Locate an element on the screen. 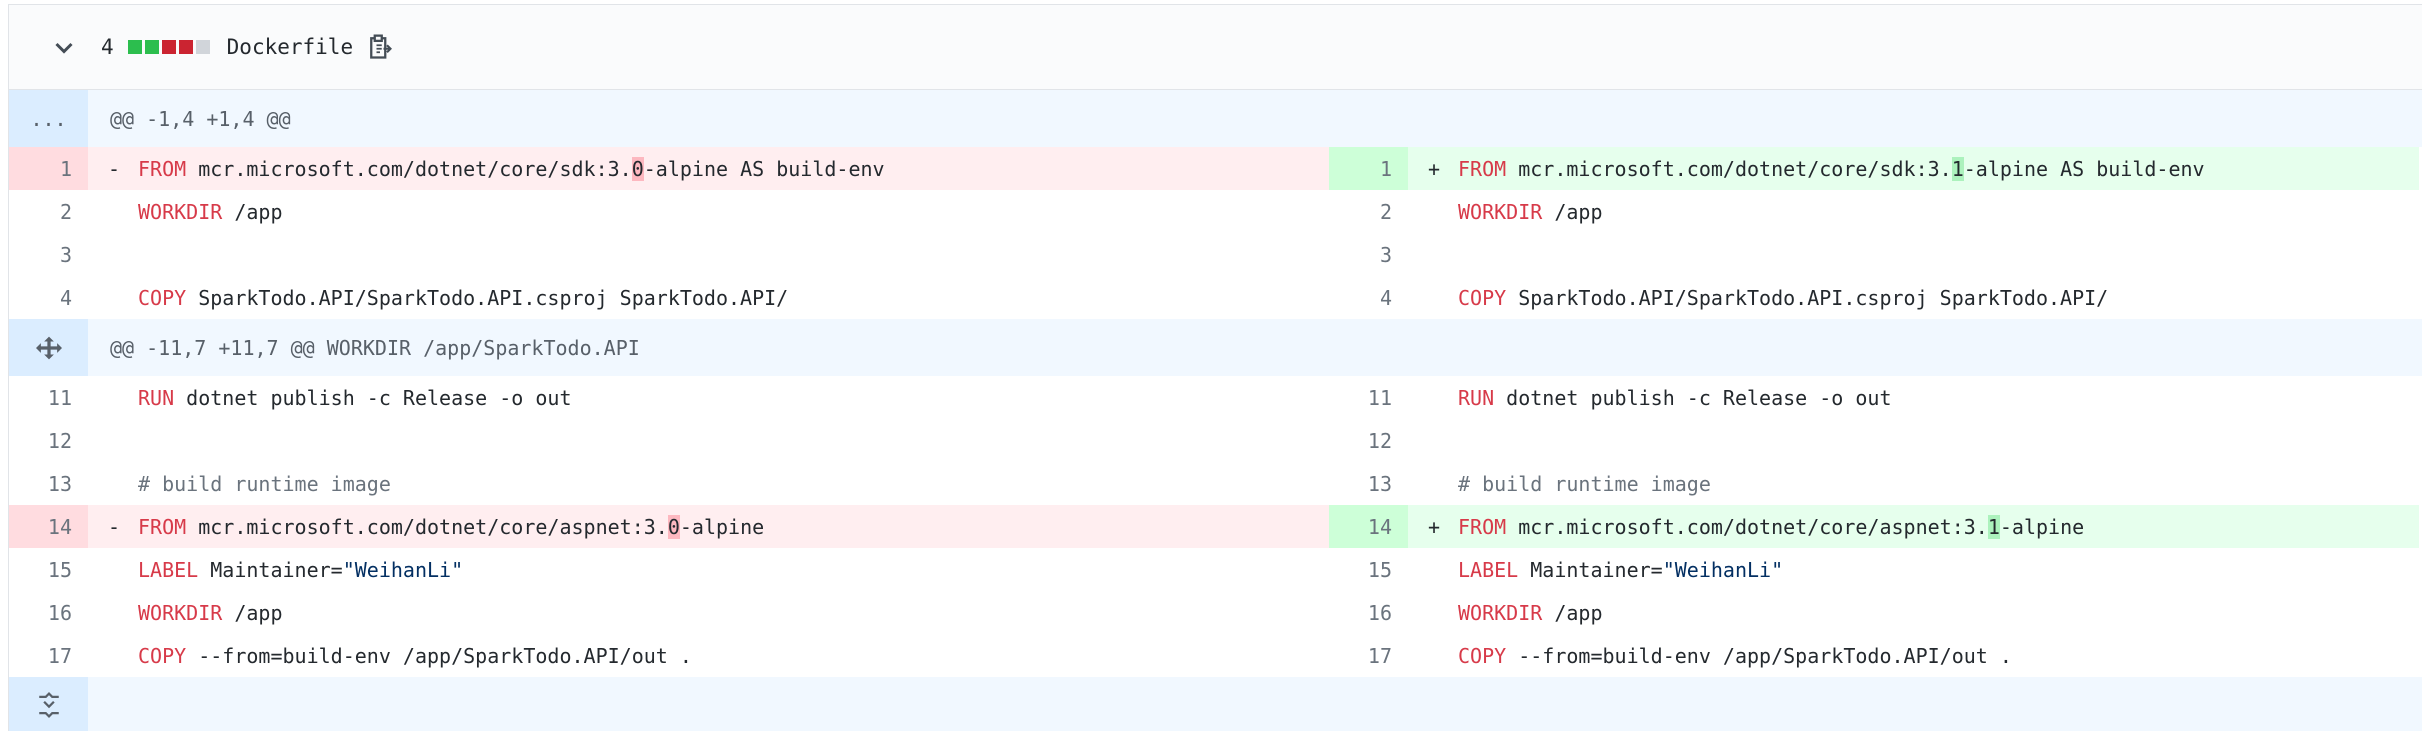  old-line-number: 14 is located at coordinates (48, 526).